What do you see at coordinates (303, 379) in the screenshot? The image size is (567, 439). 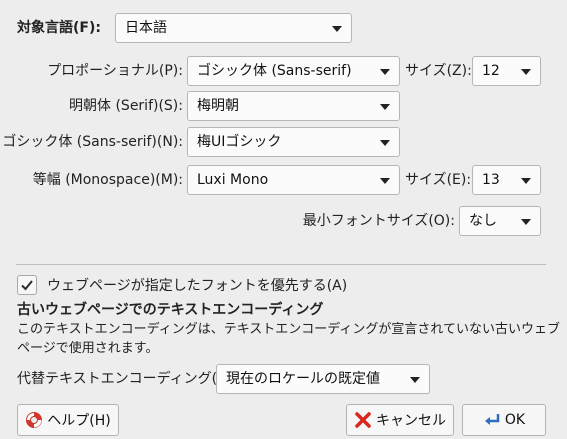 I see `fallback-encoding-value: 現在のロケールの既定値` at bounding box center [303, 379].